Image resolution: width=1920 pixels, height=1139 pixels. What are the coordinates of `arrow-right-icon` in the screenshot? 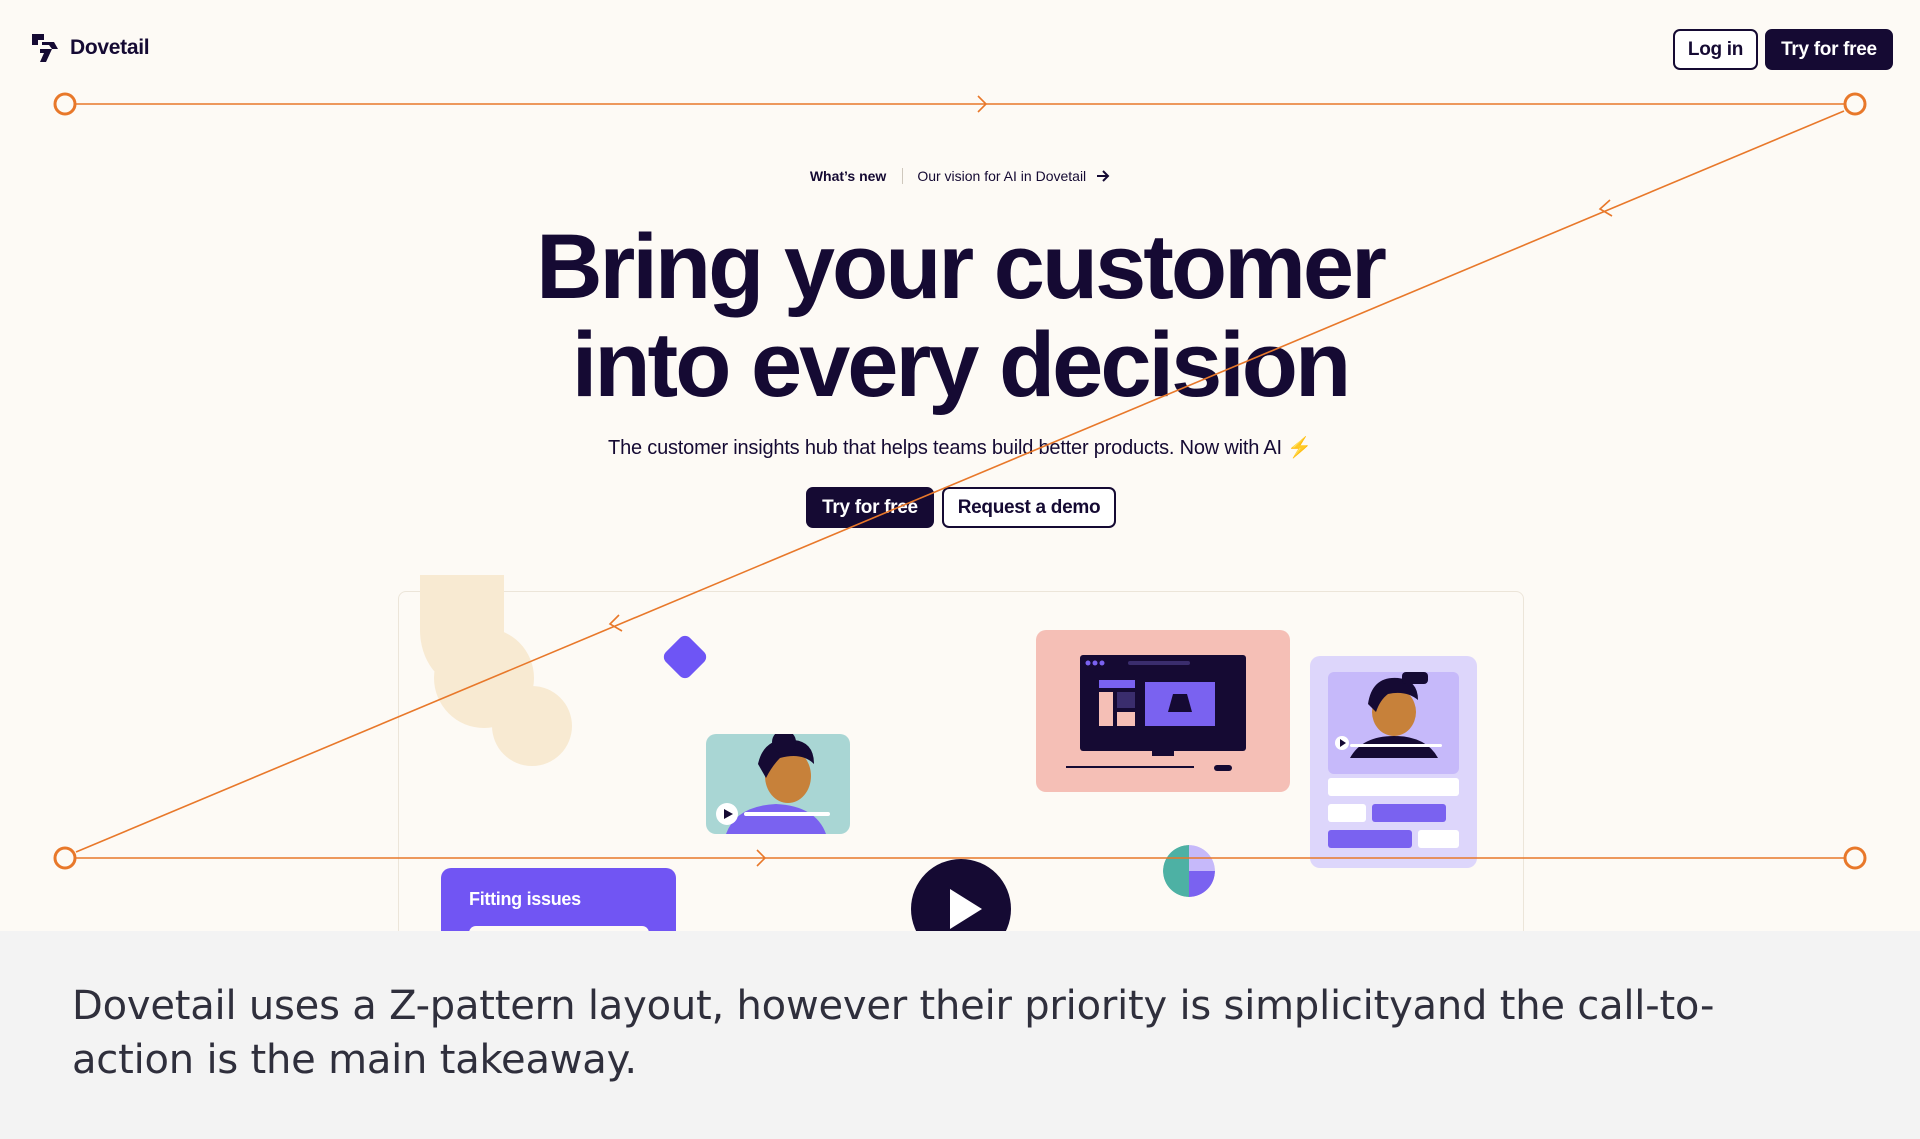 It's located at (1103, 176).